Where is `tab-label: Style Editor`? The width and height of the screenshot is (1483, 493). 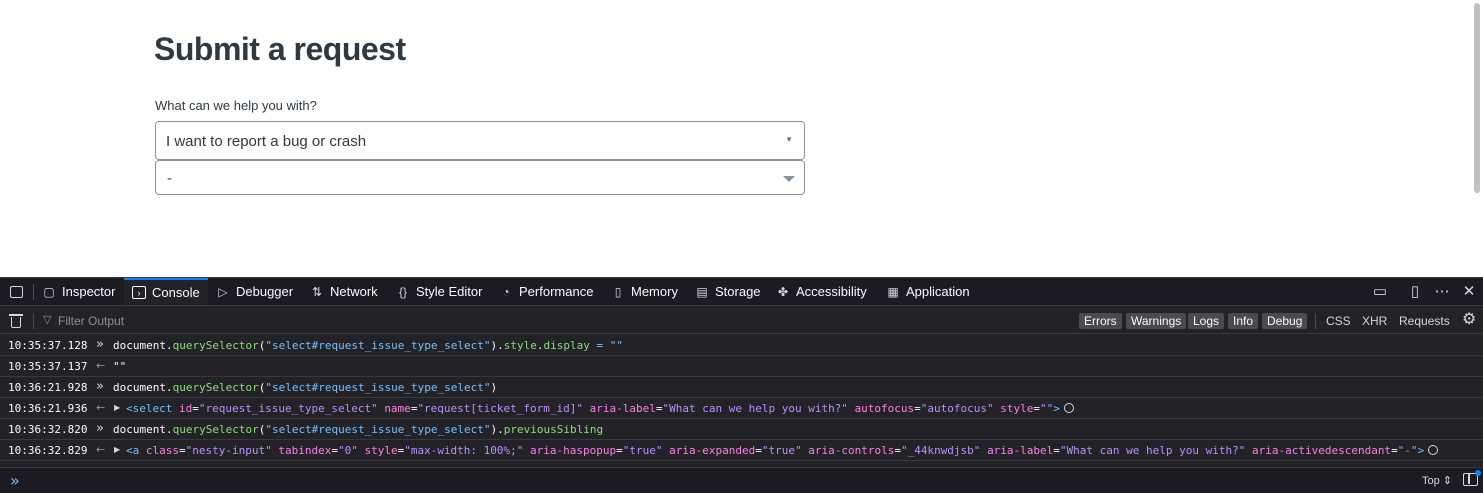 tab-label: Style Editor is located at coordinates (449, 291).